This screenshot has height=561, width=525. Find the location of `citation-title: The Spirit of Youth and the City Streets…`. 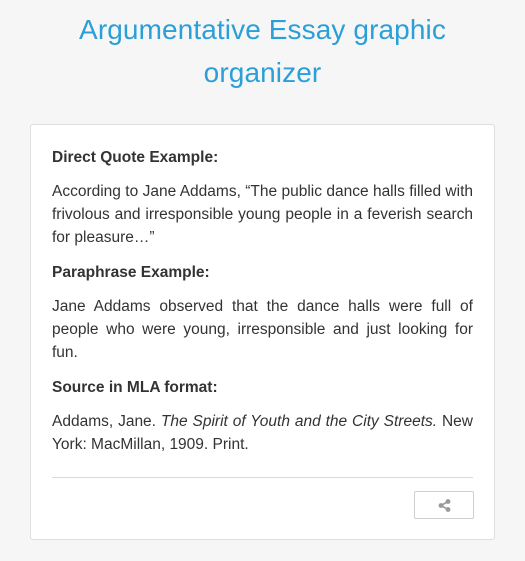

citation-title: The Spirit of Youth and the City Streets… is located at coordinates (299, 421).